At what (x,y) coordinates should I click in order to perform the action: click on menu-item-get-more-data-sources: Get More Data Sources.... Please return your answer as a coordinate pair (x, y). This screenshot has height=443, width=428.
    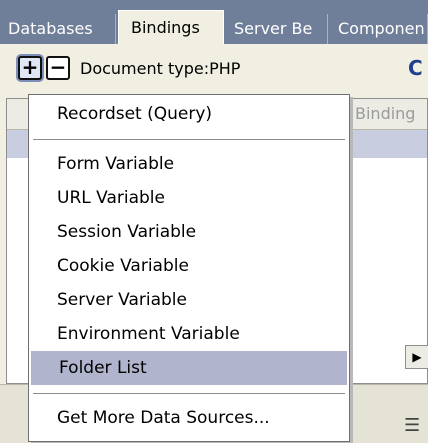
    Looking at the image, I should click on (189, 418).